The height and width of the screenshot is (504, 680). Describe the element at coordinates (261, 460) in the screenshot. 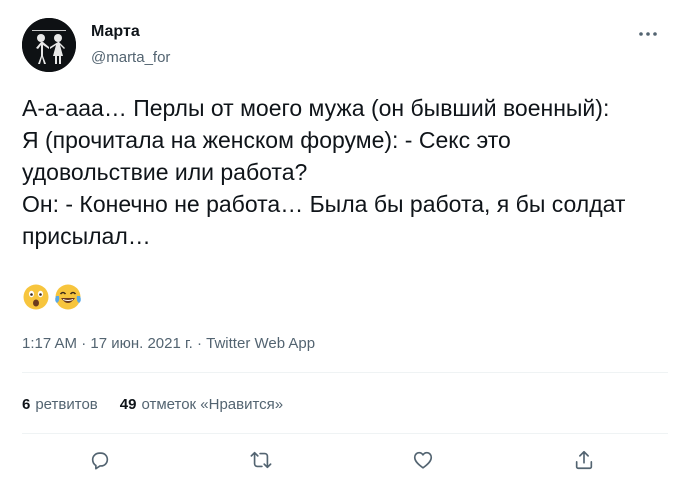

I see `retweet-icon` at that location.